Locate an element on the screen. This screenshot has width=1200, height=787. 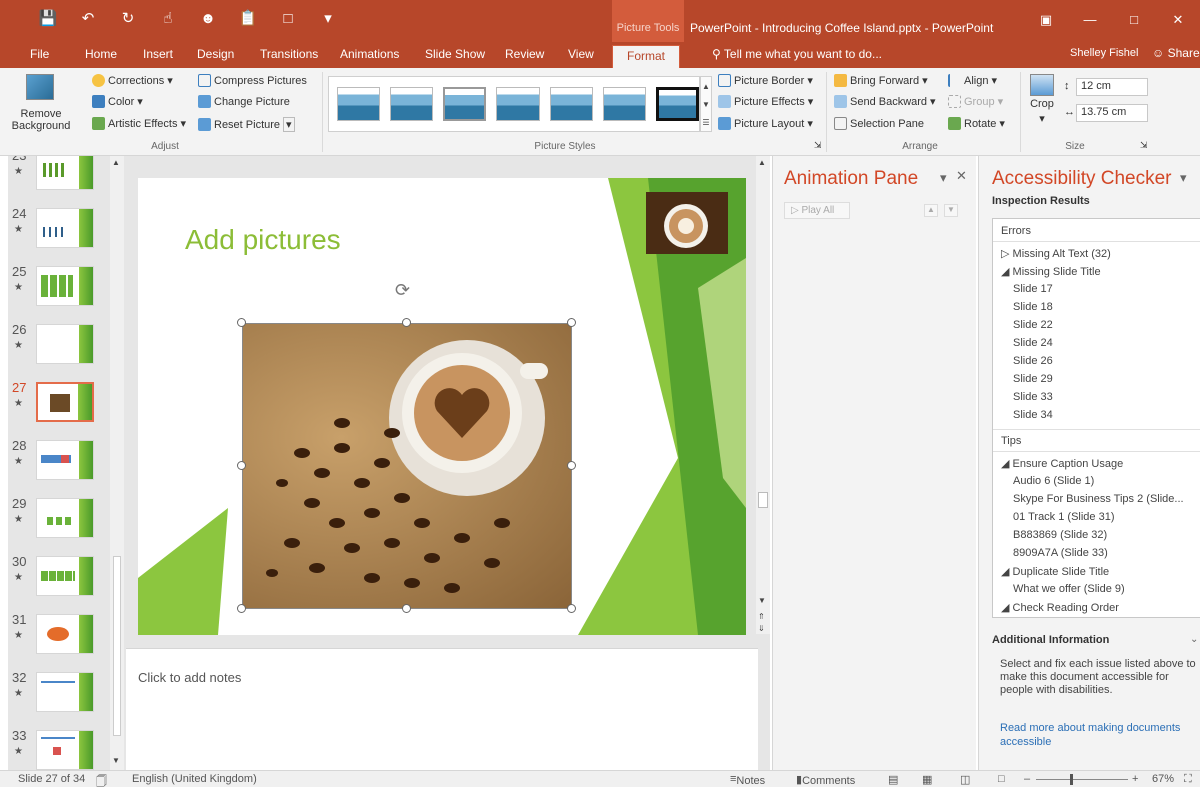
slide-thumbnail-25: 25 ★ is located at coordinates (58, 293).